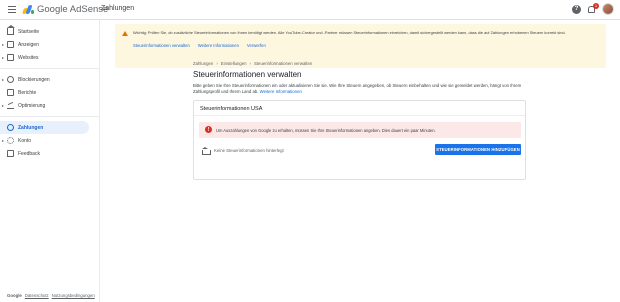 This screenshot has height=302, width=620. What do you see at coordinates (10, 79) in the screenshot?
I see `block-icon` at bounding box center [10, 79].